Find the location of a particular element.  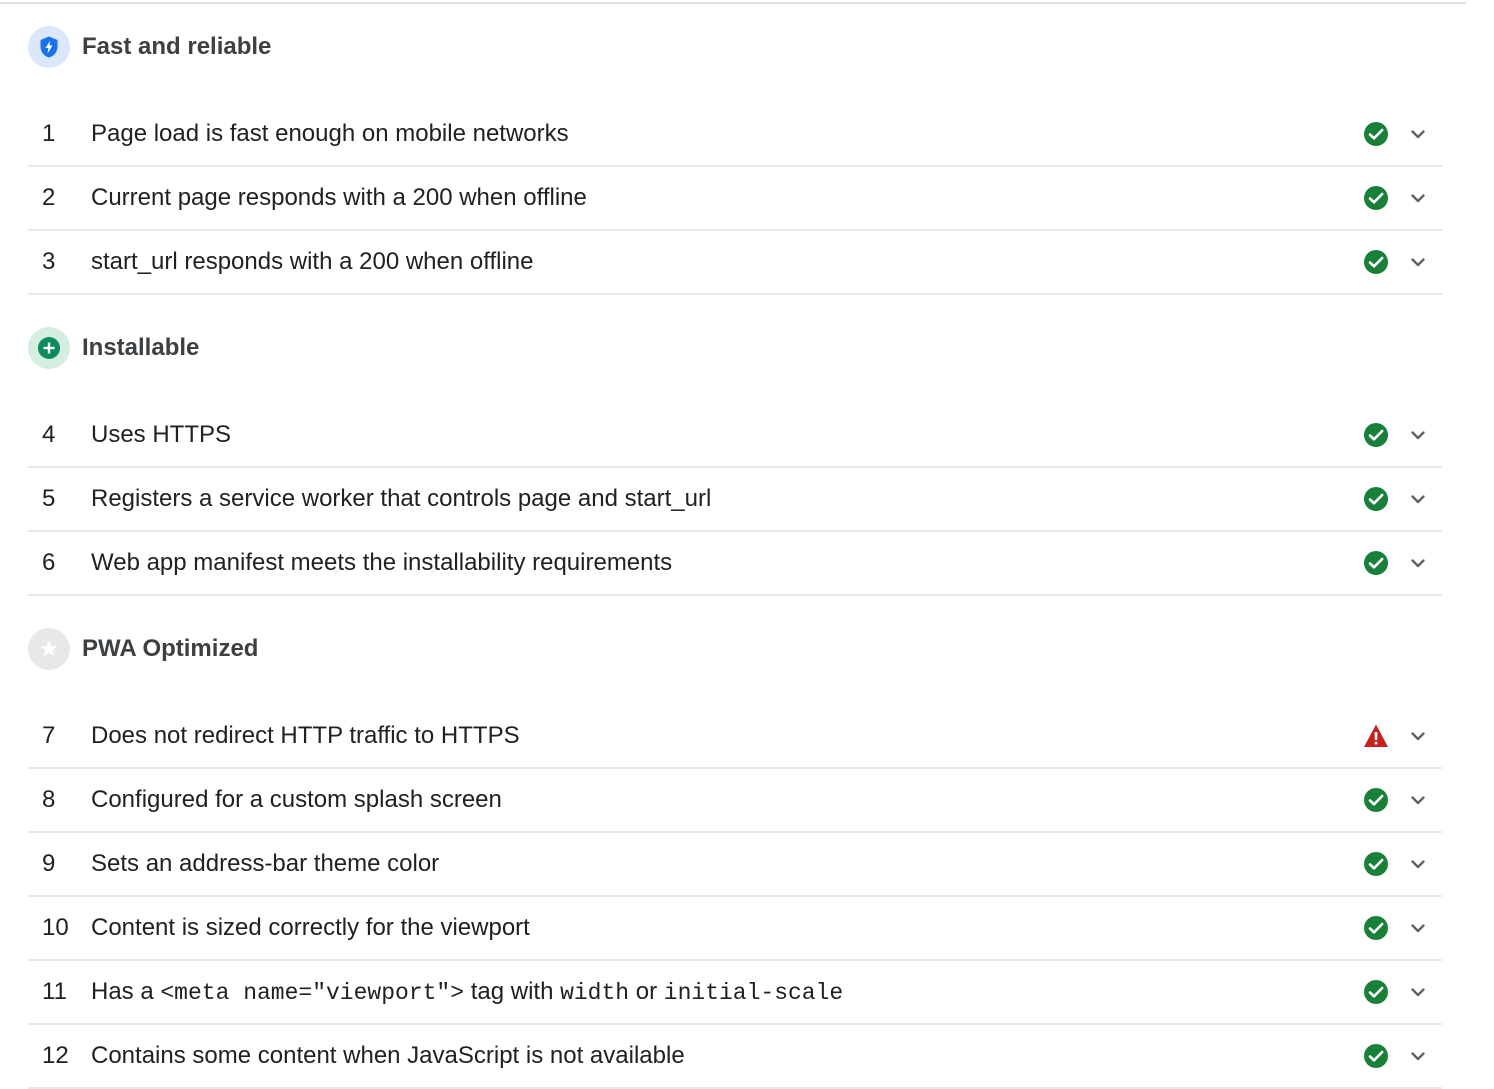

audit-index: 12 is located at coordinates (55, 1055).